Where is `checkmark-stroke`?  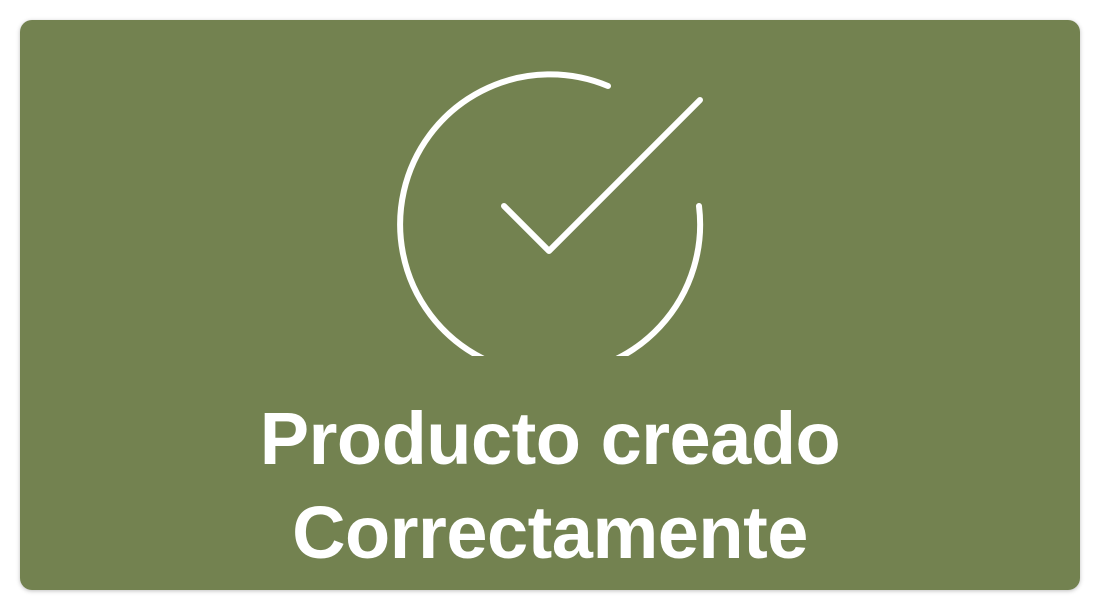 checkmark-stroke is located at coordinates (602, 175).